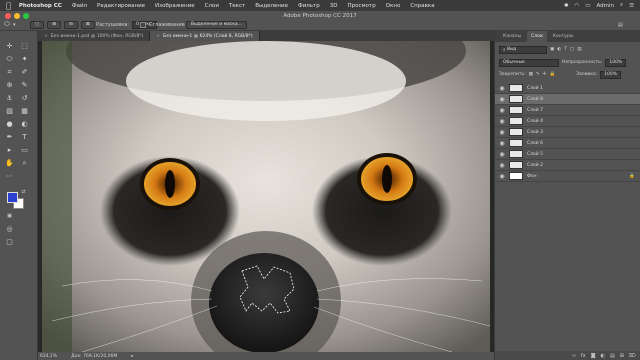 This screenshot has width=640, height=360. I want to click on zoom-tool-icon: ⌕, so click(24, 163).